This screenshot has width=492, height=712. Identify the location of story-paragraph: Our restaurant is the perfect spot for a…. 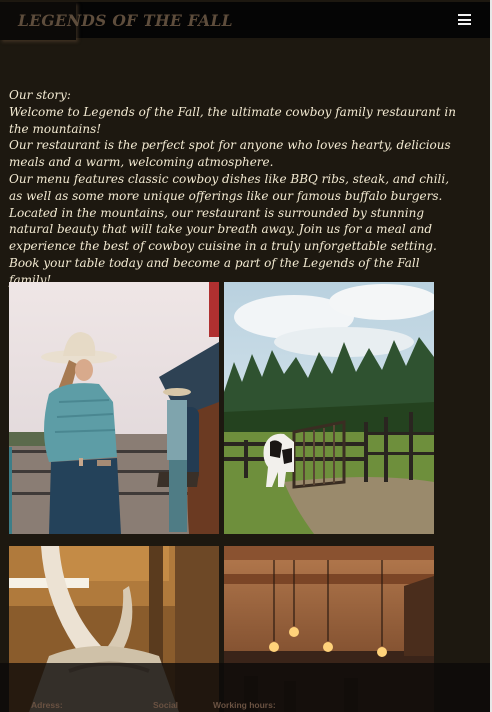
(230, 154).